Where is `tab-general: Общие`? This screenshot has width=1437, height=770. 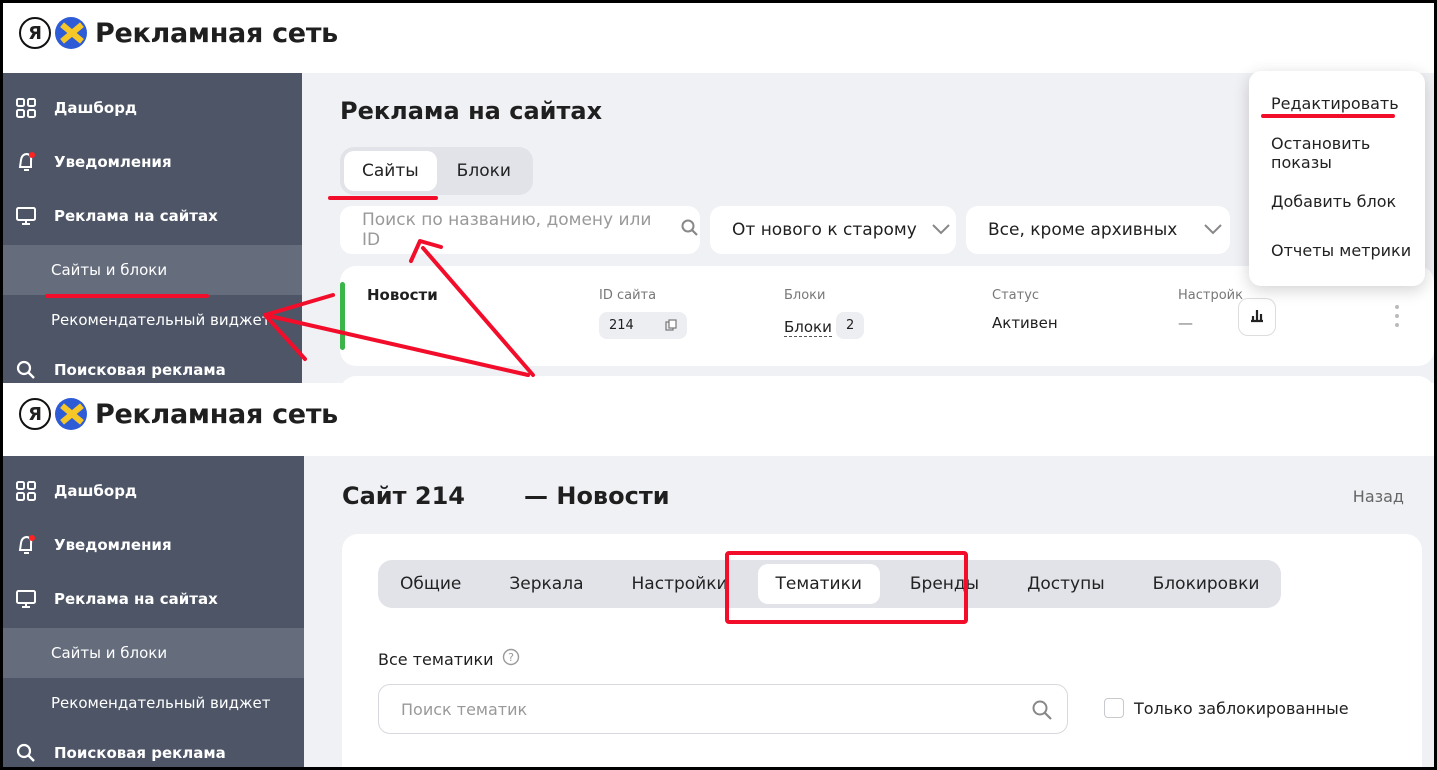
tab-general: Общие is located at coordinates (430, 584).